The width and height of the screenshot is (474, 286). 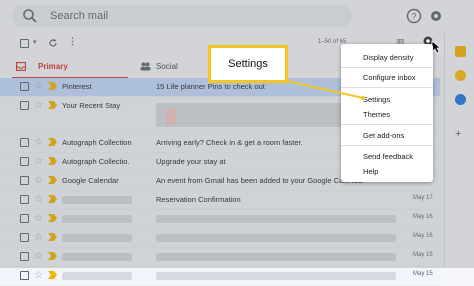 What do you see at coordinates (53, 66) in the screenshot?
I see `tab-primary-label: Primary` at bounding box center [53, 66].